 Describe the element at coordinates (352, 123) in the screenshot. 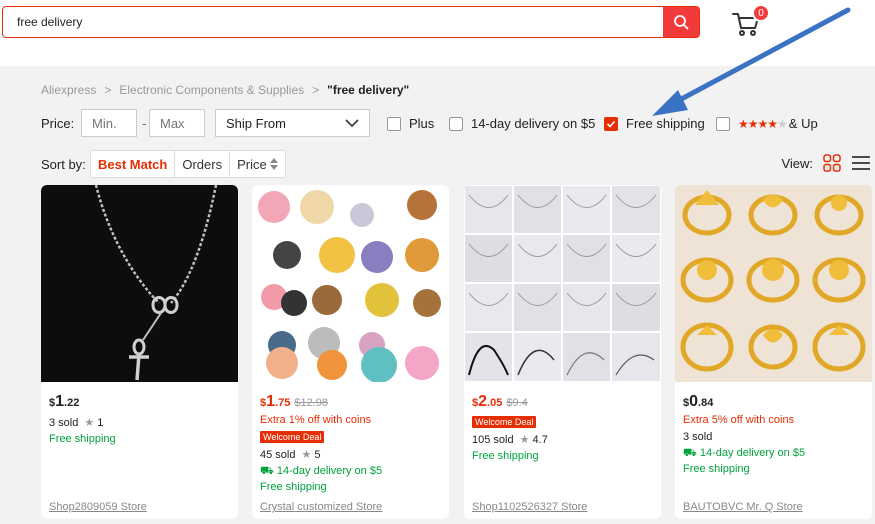

I see `chevron-down-icon` at that location.